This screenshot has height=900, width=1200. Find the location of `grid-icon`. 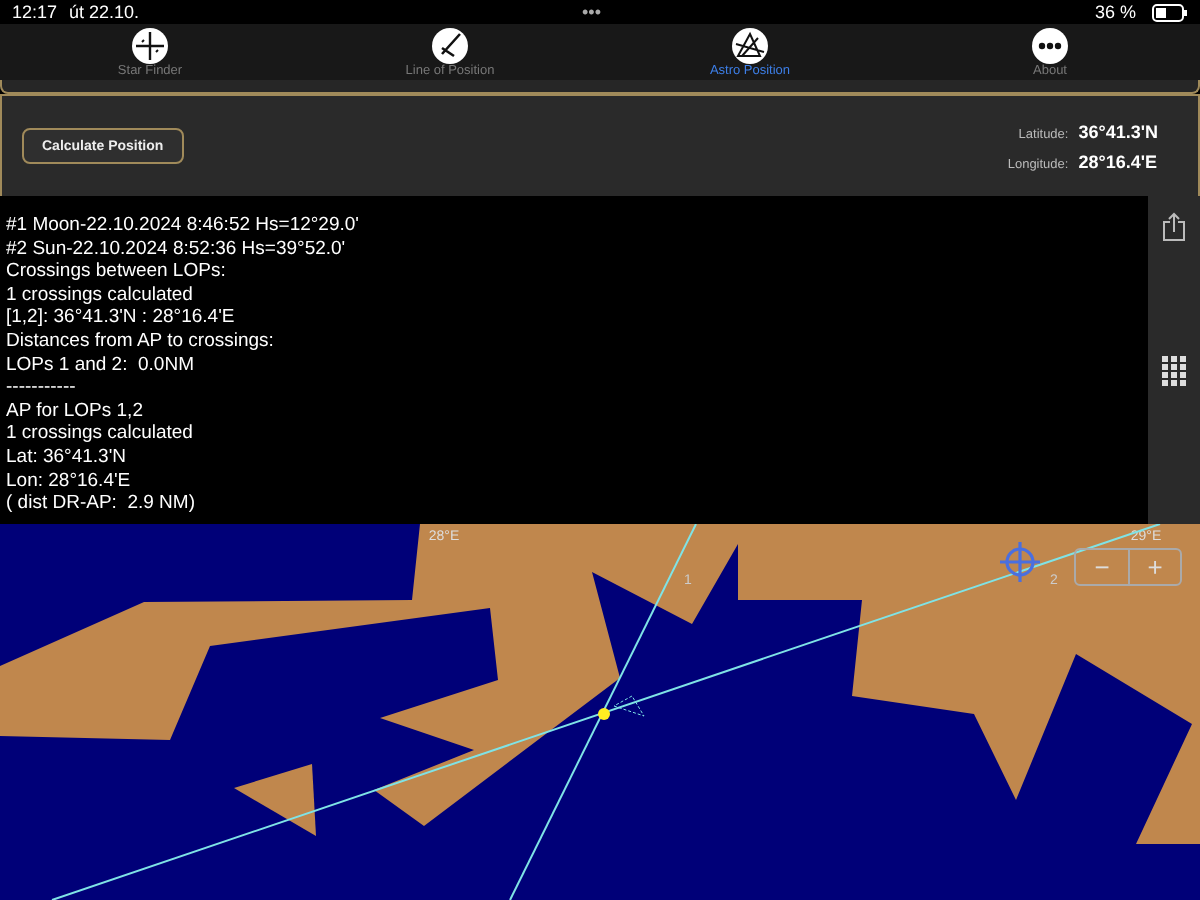

grid-icon is located at coordinates (1174, 371).